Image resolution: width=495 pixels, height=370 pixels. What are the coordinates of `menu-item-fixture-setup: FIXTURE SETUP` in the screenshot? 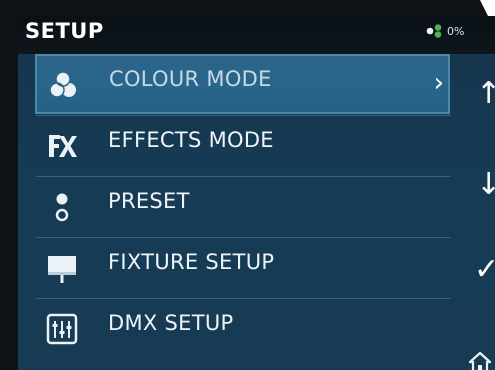 It's located at (246, 267).